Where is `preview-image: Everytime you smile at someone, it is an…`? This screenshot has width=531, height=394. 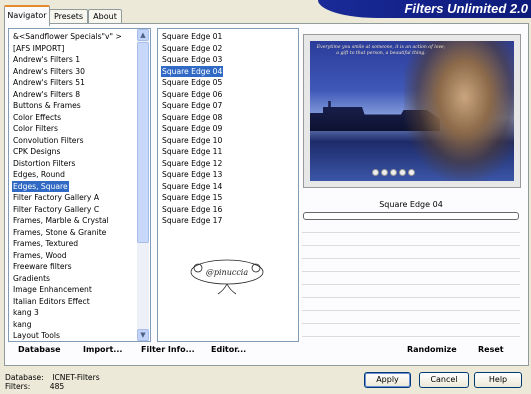
preview-image: Everytime you smile at someone, it is an… is located at coordinates (412, 111).